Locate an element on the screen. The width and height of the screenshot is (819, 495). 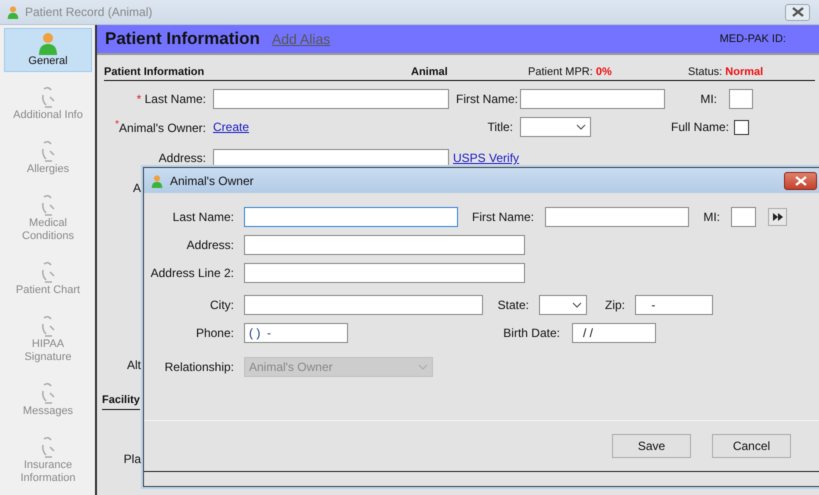
relationship-label: Relationship: is located at coordinates (199, 367).